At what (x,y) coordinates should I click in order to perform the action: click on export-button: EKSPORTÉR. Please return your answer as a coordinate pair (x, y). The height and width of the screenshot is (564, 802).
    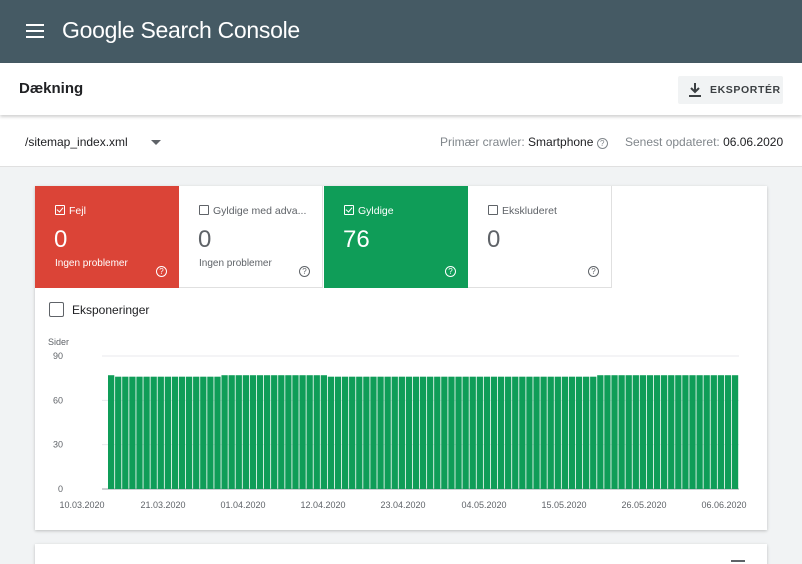
    Looking at the image, I should click on (730, 90).